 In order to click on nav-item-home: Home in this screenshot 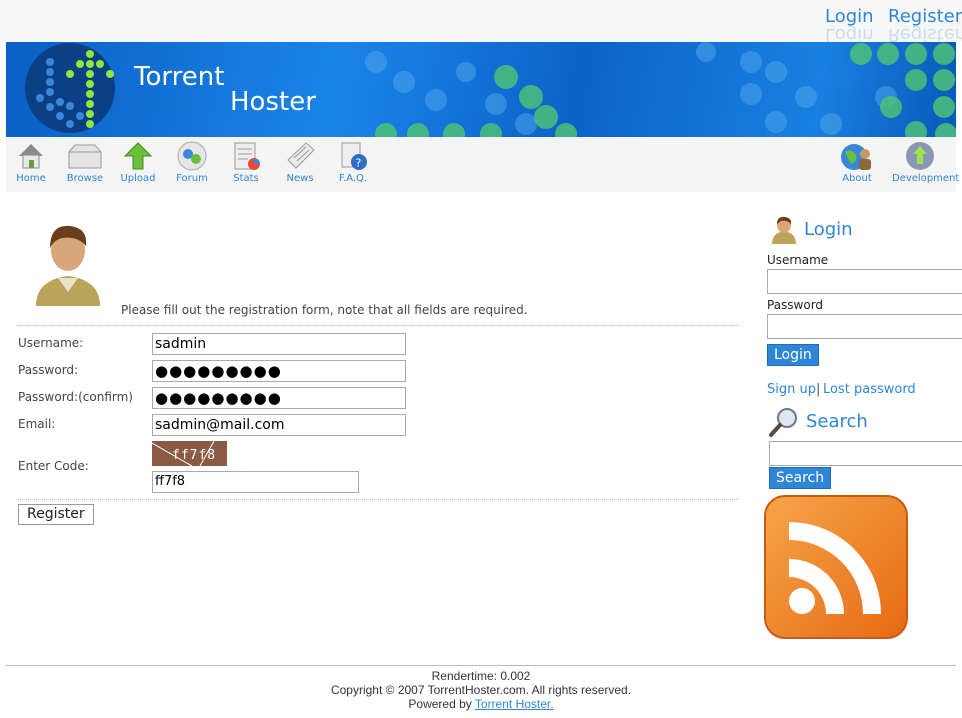, I will do `click(31, 162)`.